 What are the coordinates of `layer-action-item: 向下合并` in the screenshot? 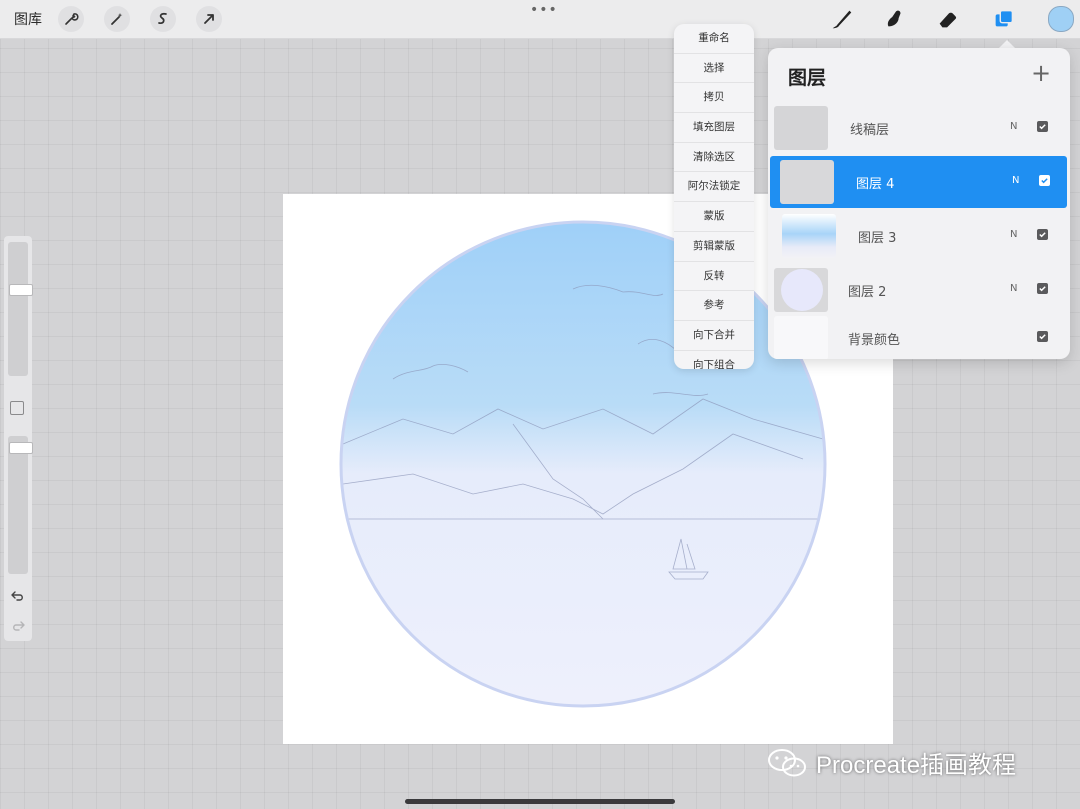 It's located at (714, 336).